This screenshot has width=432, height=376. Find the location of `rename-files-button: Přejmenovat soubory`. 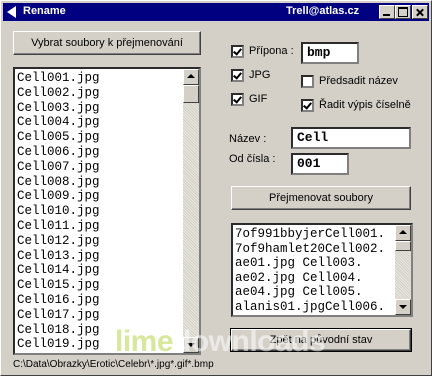

rename-files-button: Přejmenovat soubory is located at coordinates (321, 198).